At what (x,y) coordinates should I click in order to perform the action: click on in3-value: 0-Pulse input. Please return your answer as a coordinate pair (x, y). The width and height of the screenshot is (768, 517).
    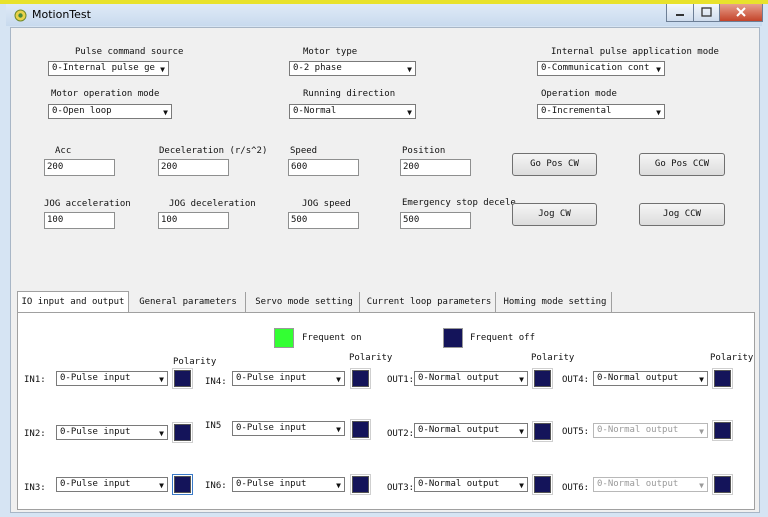
    Looking at the image, I should click on (95, 484).